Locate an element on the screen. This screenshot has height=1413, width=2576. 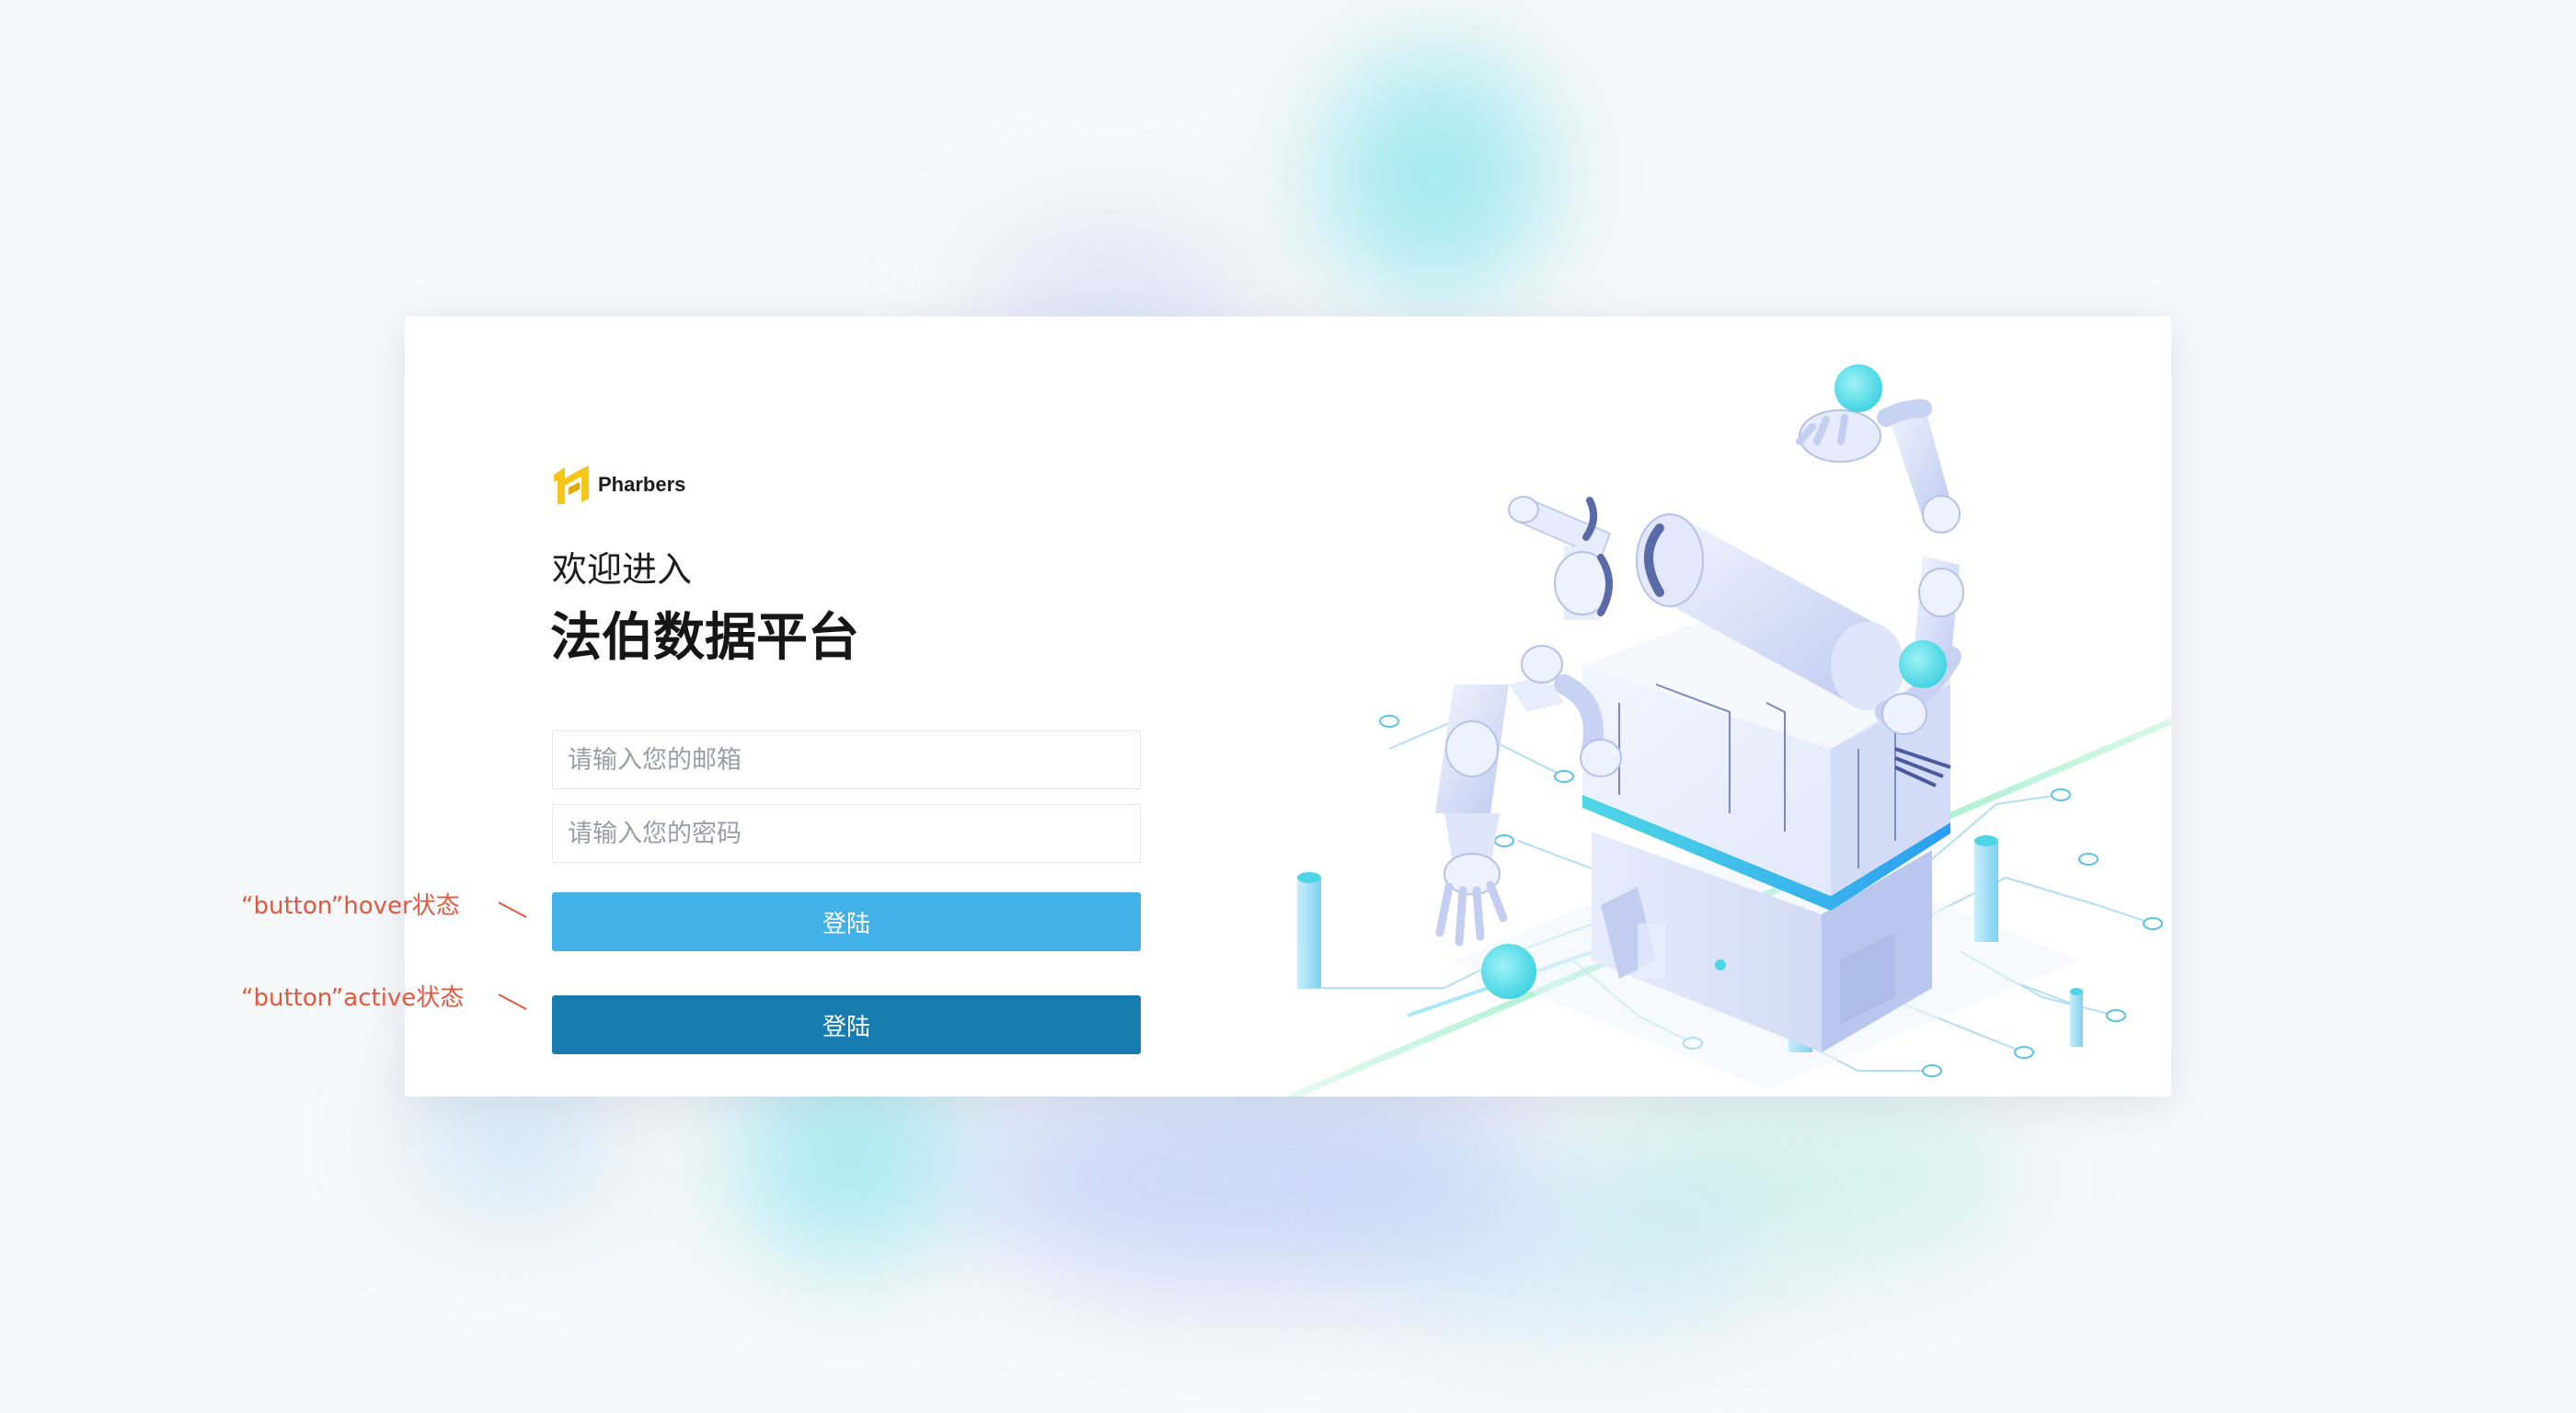
page-title: 法伯数据平台 is located at coordinates (704, 638).